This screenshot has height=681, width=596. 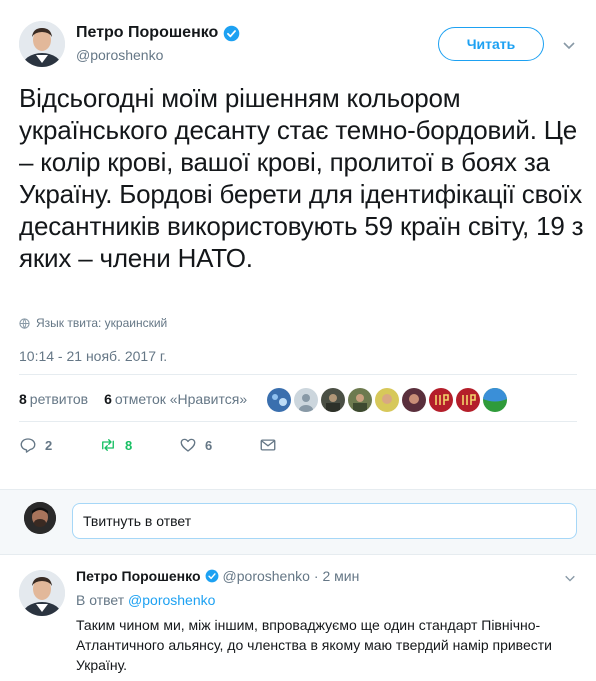 I want to click on reply-author-name: Петро Порошенко, so click(x=138, y=576).